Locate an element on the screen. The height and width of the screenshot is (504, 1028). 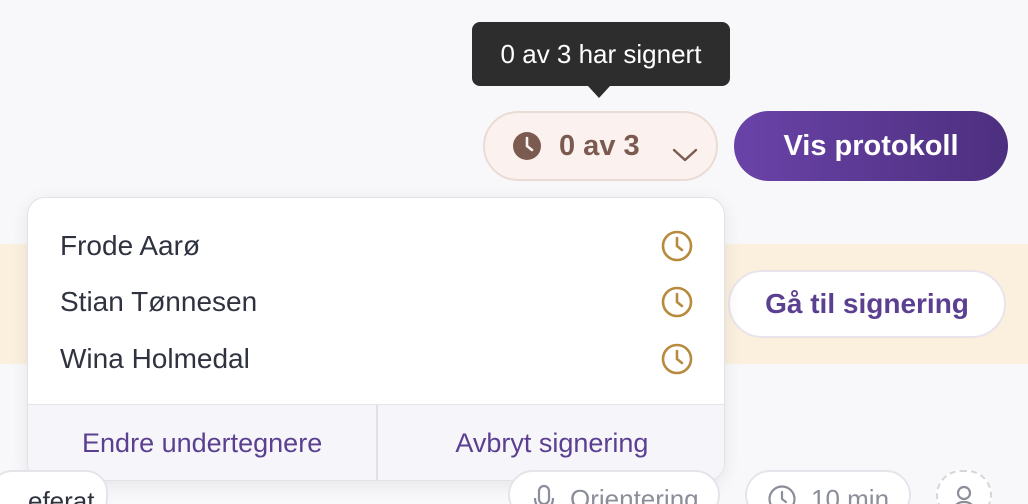
signer-row: Wina Holmedal is located at coordinates (377, 359).